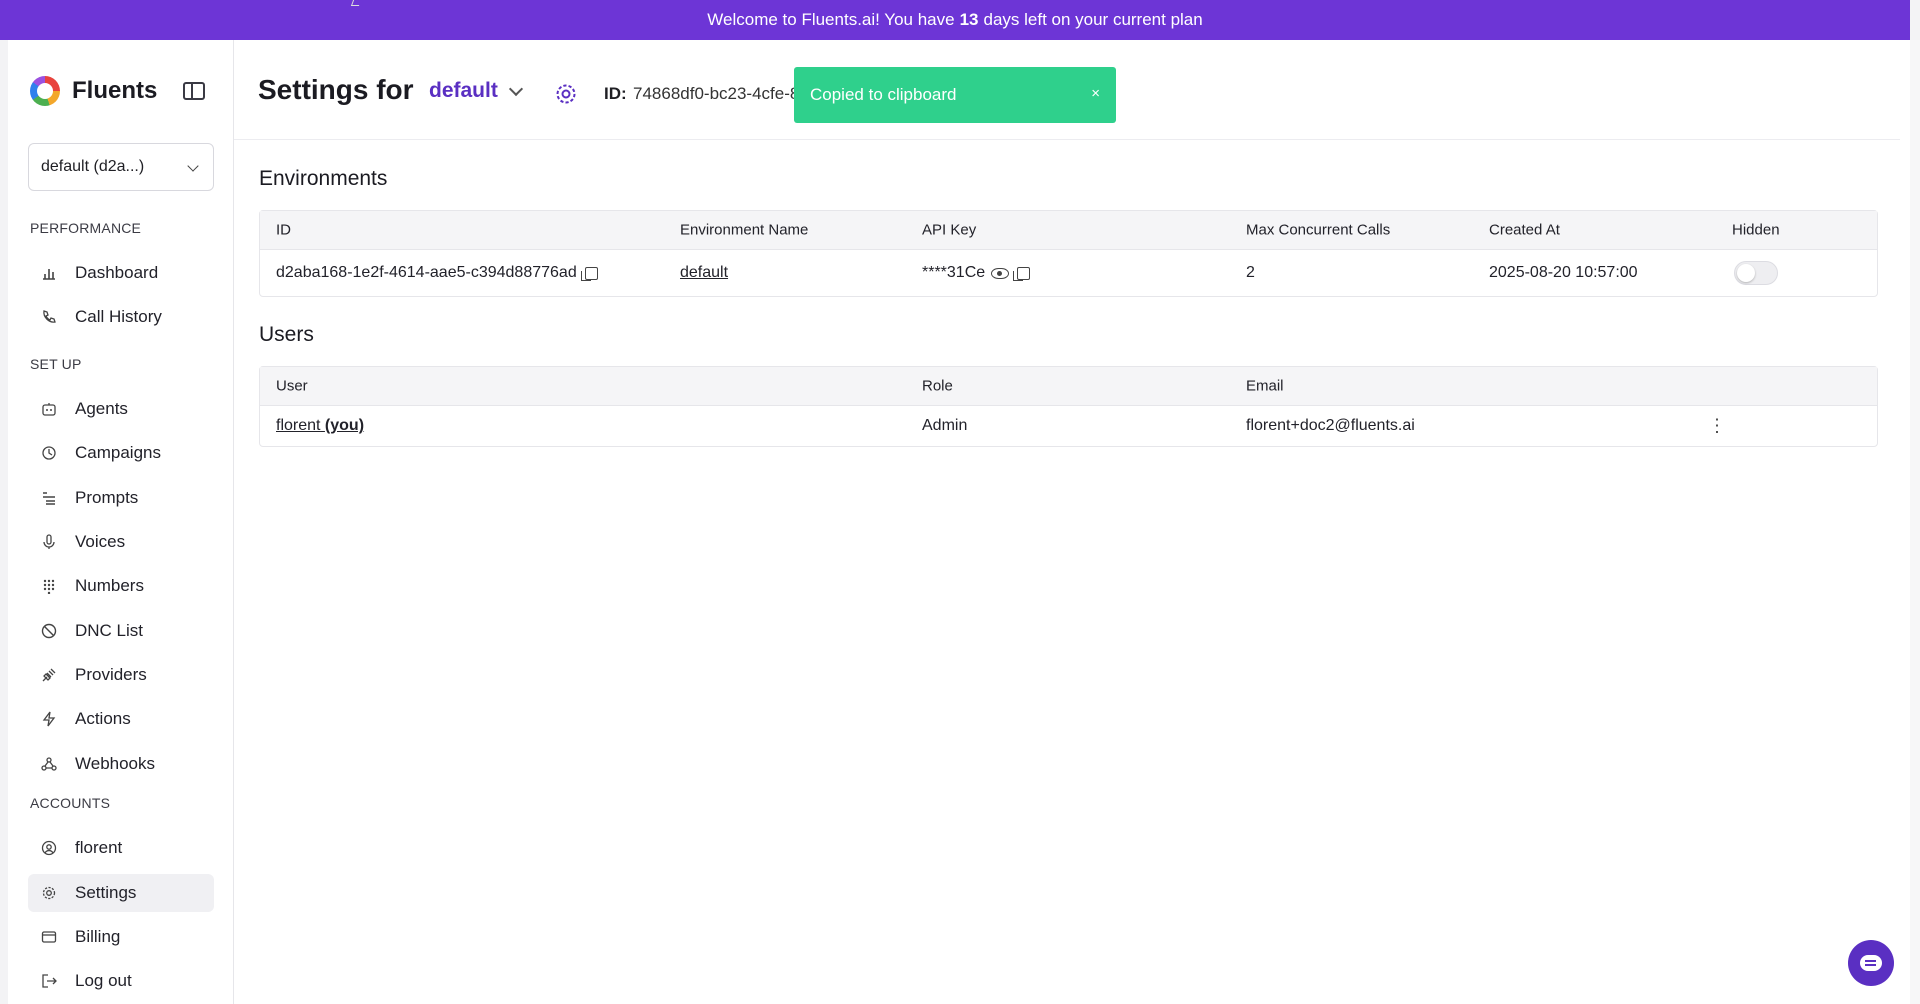 The width and height of the screenshot is (1920, 1004). What do you see at coordinates (286, 334) in the screenshot?
I see `users-heading: Users` at bounding box center [286, 334].